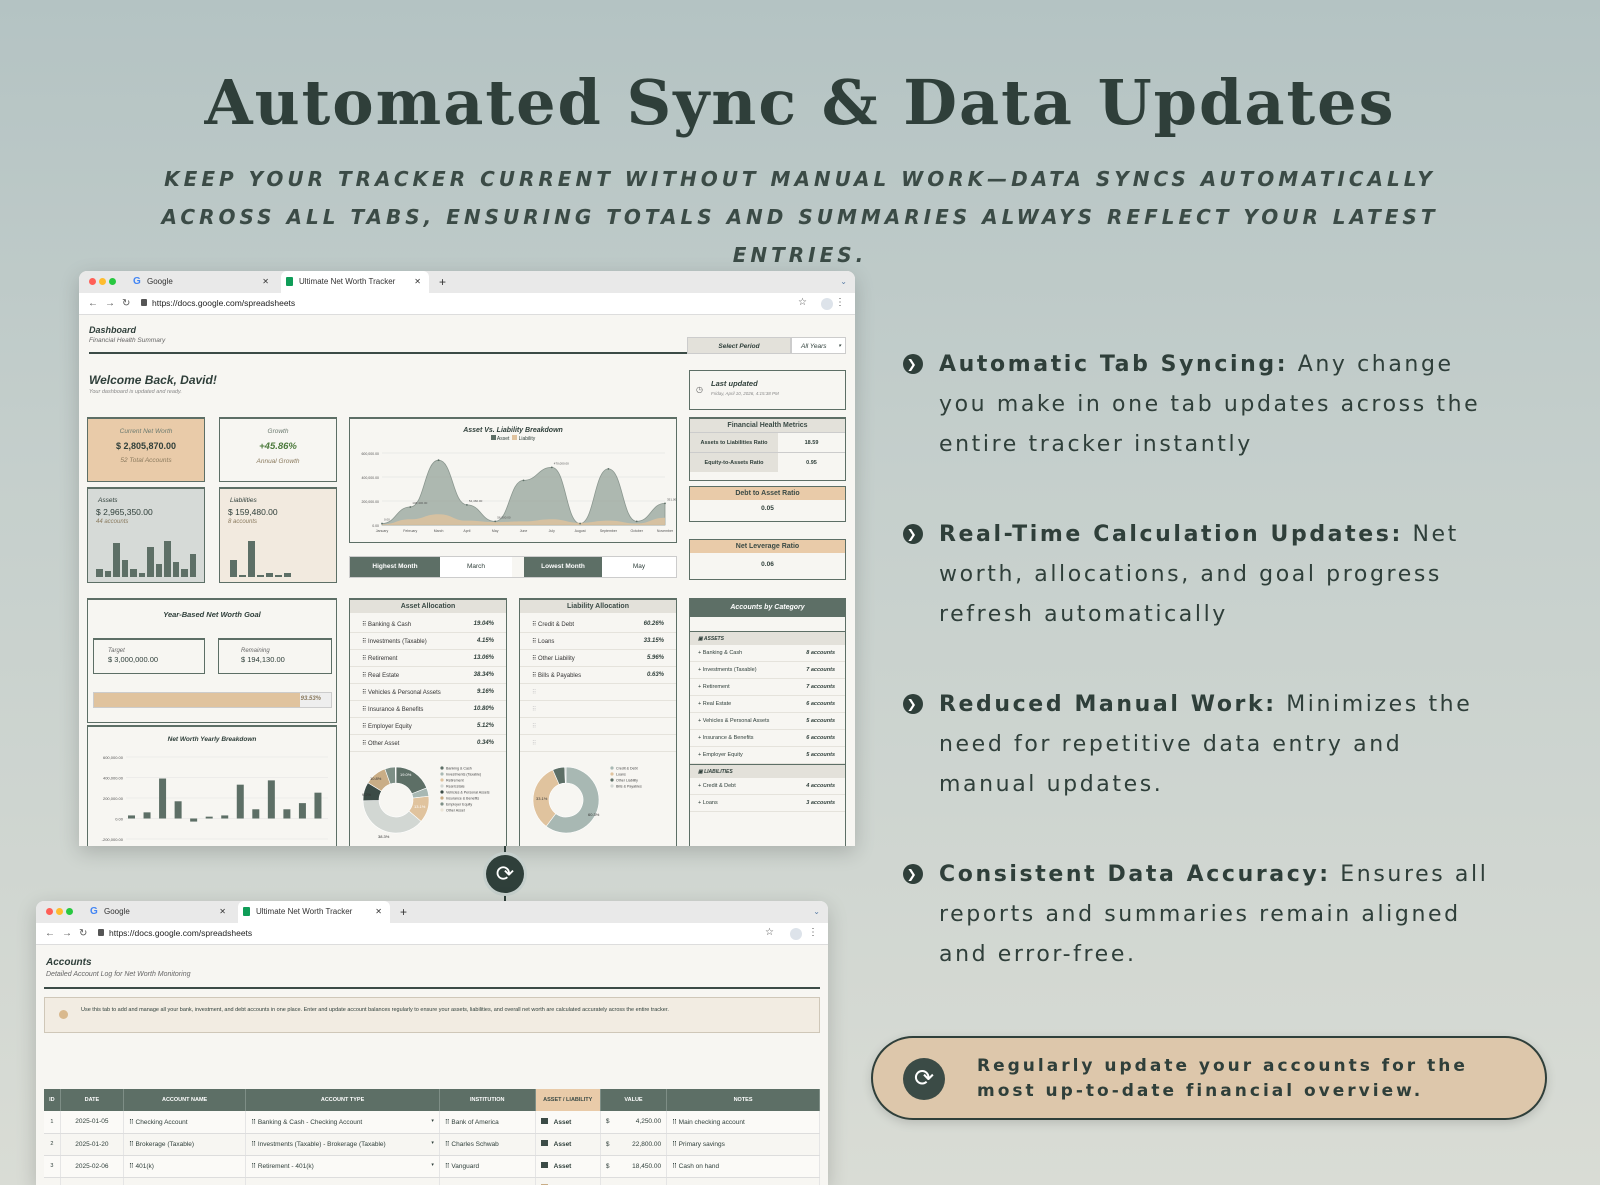  I want to click on category-row: + Loans 3 accounts, so click(767, 803).